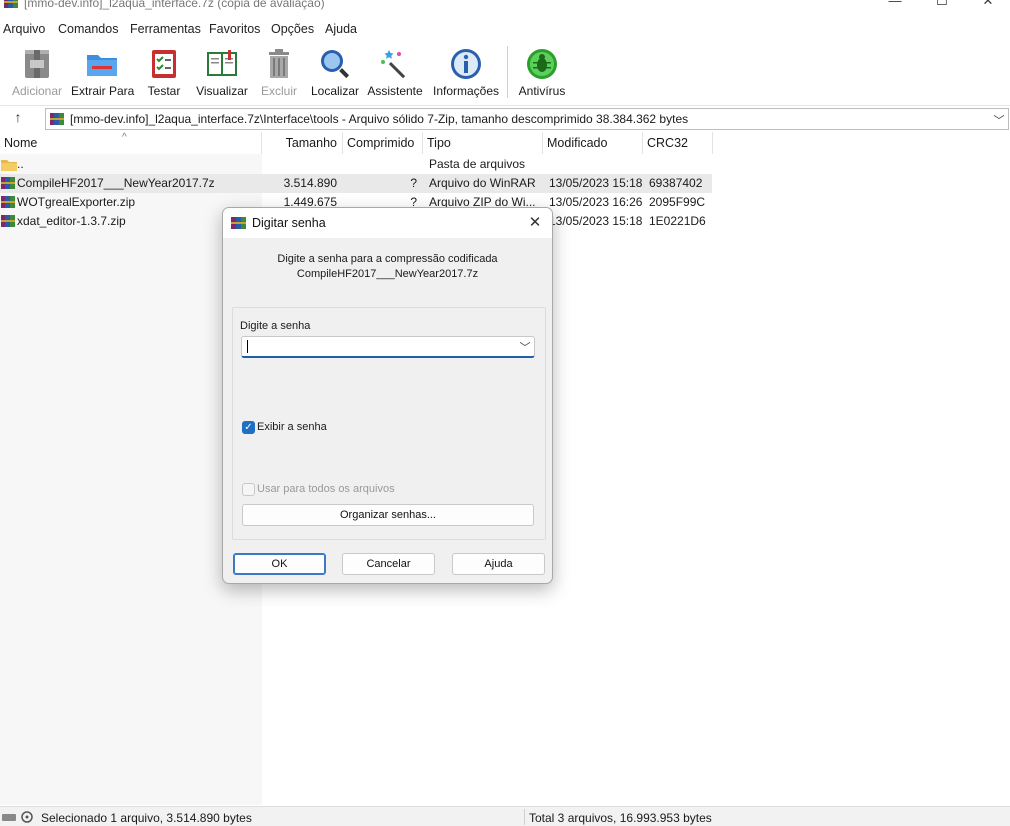 This screenshot has width=1010, height=826. What do you see at coordinates (678, 143) in the screenshot?
I see `column-header-crc: CRC32` at bounding box center [678, 143].